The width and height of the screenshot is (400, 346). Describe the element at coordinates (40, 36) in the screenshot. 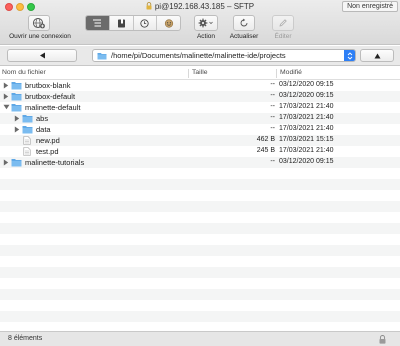

I see `open-connection-label: Ouvrir une connexion` at that location.